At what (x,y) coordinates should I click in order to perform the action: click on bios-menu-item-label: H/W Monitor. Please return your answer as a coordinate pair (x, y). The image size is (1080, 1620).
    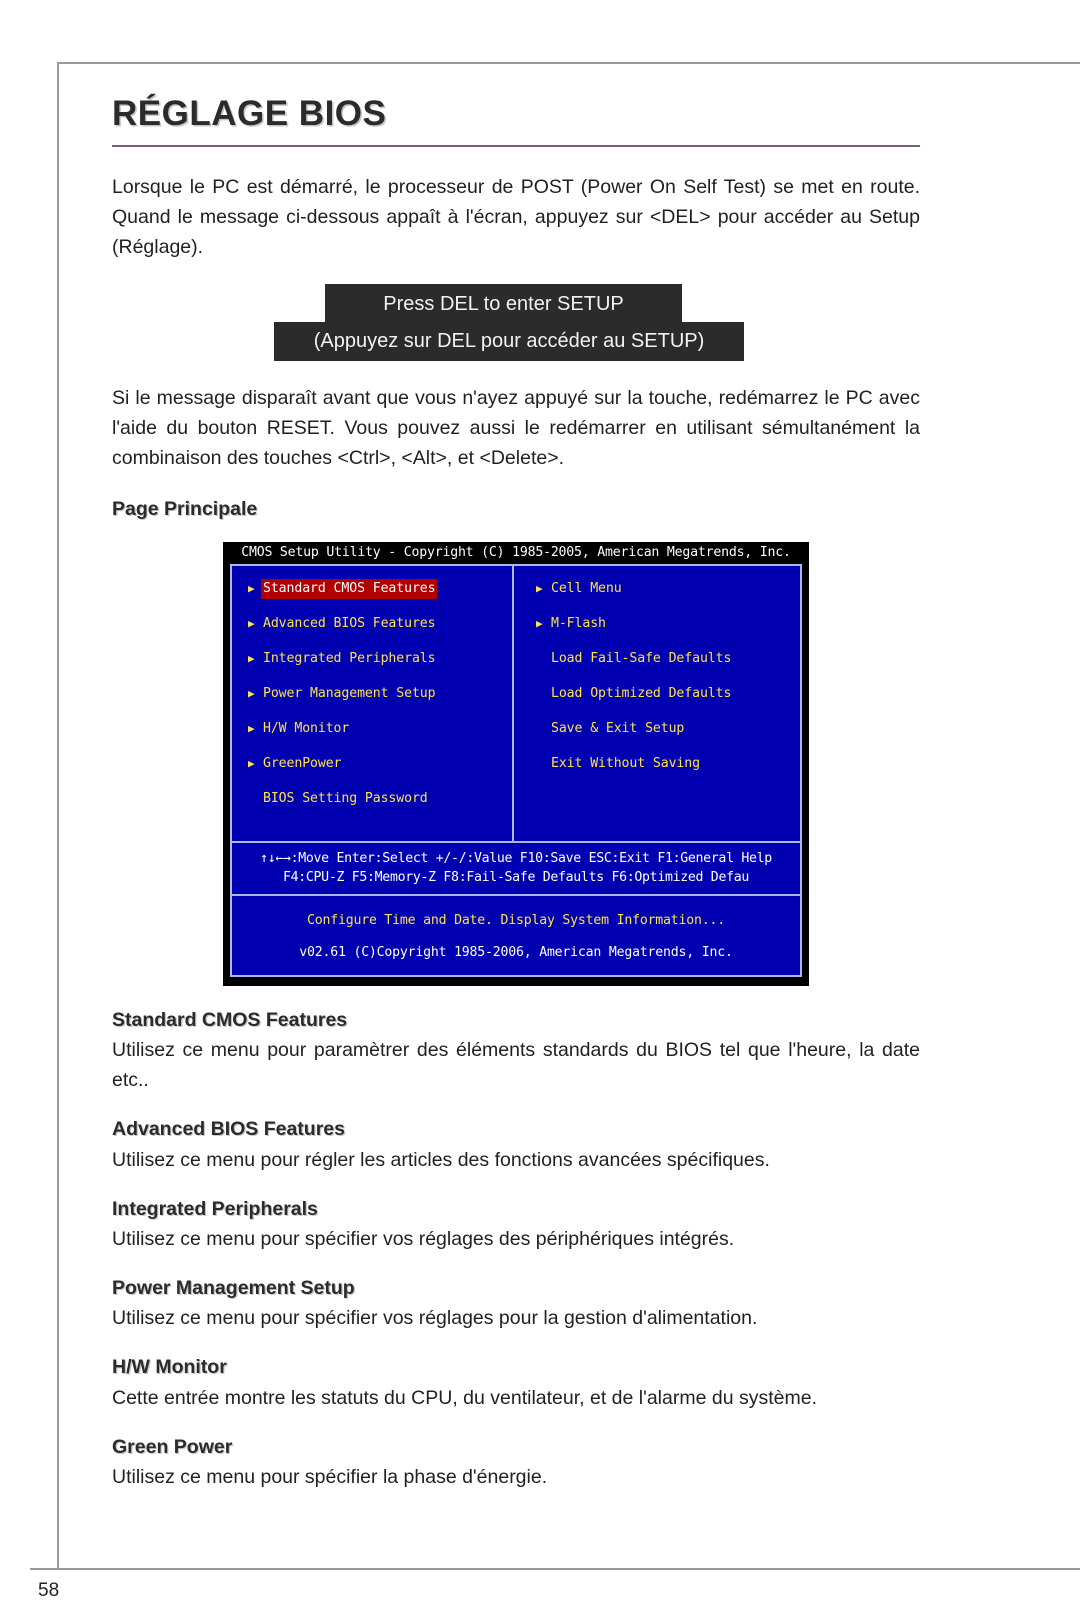
    Looking at the image, I should click on (306, 728).